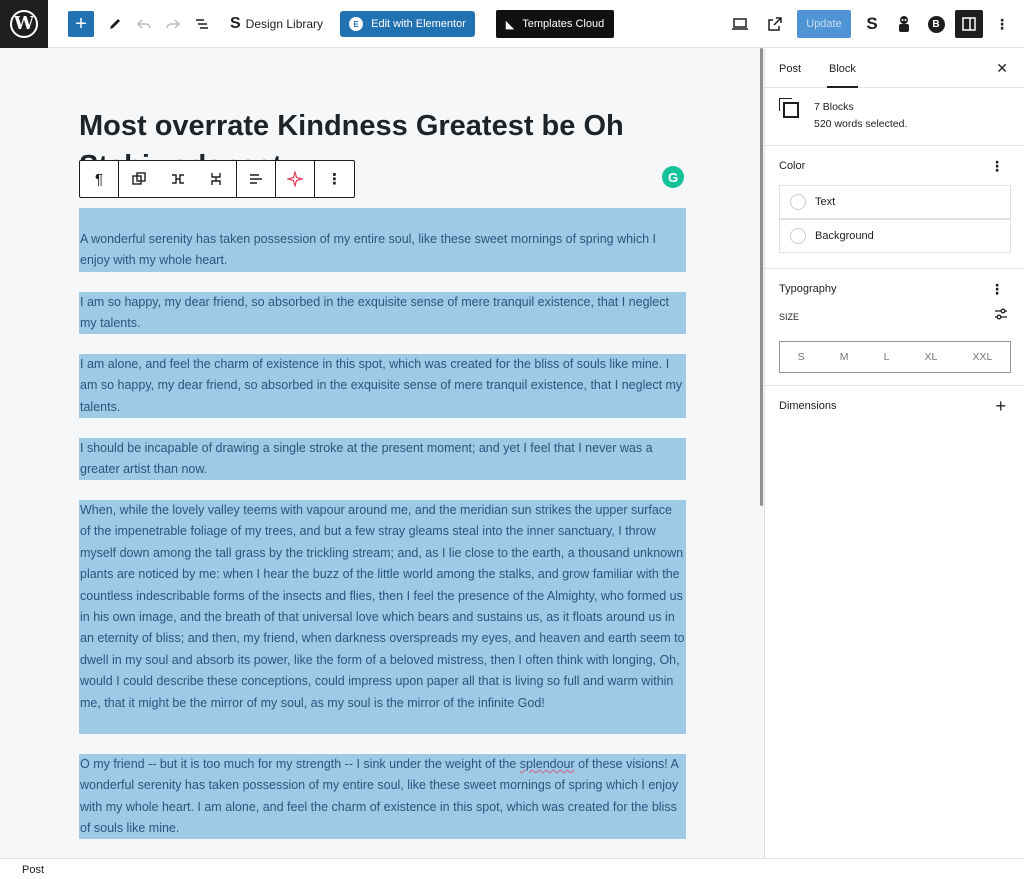  What do you see at coordinates (792, 166) in the screenshot?
I see `color-title: Color` at bounding box center [792, 166].